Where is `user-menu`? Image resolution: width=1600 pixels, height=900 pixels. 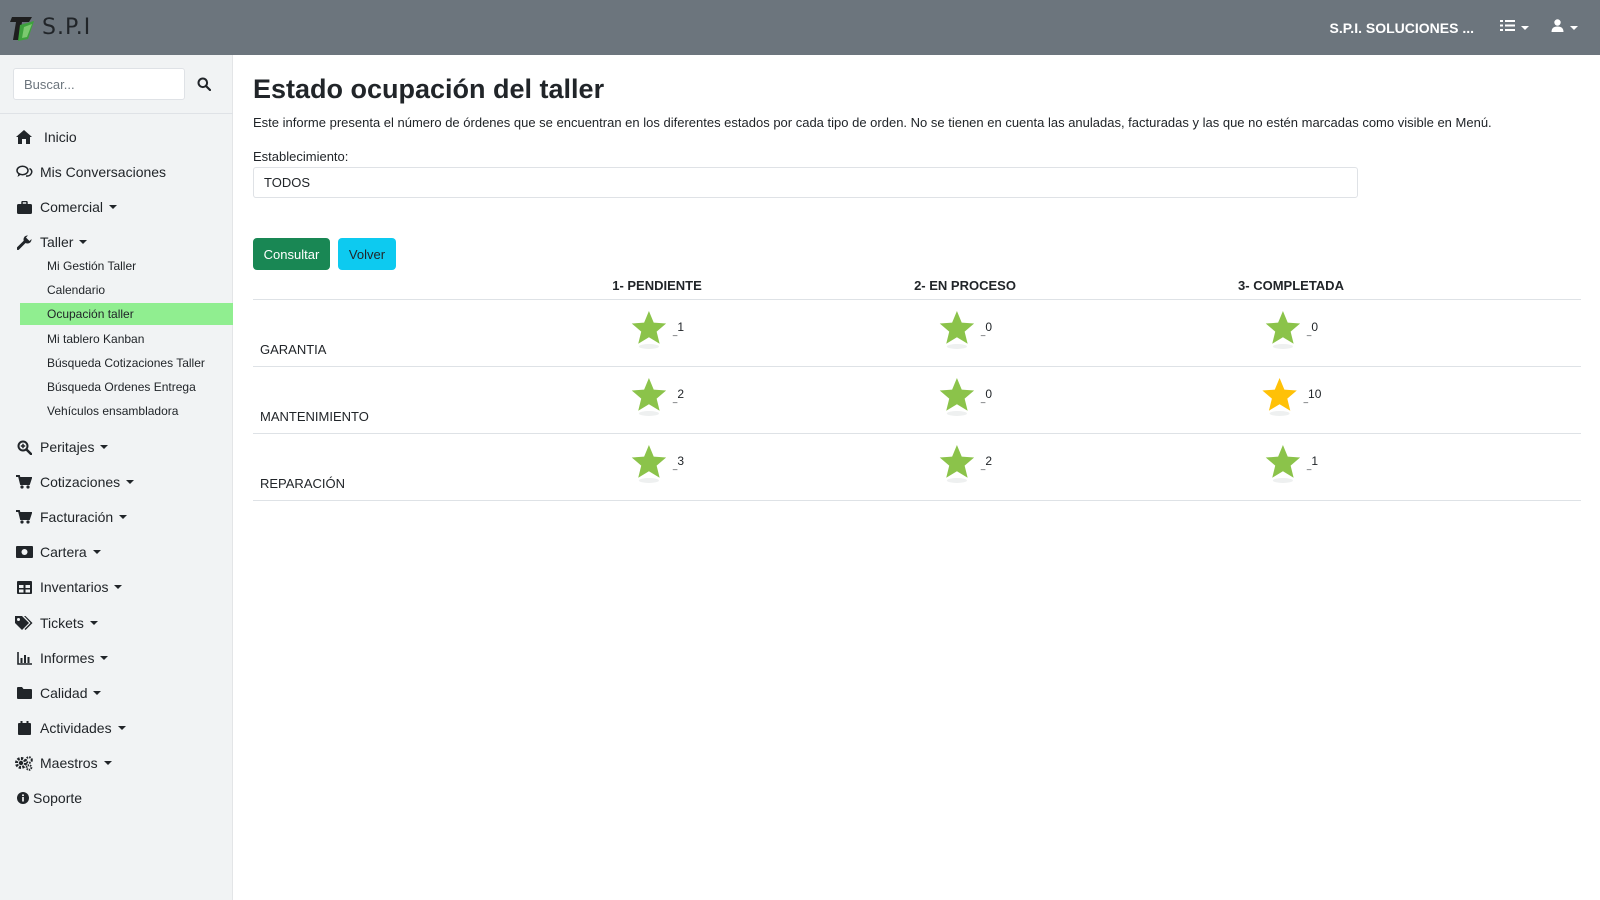 user-menu is located at coordinates (1564, 27).